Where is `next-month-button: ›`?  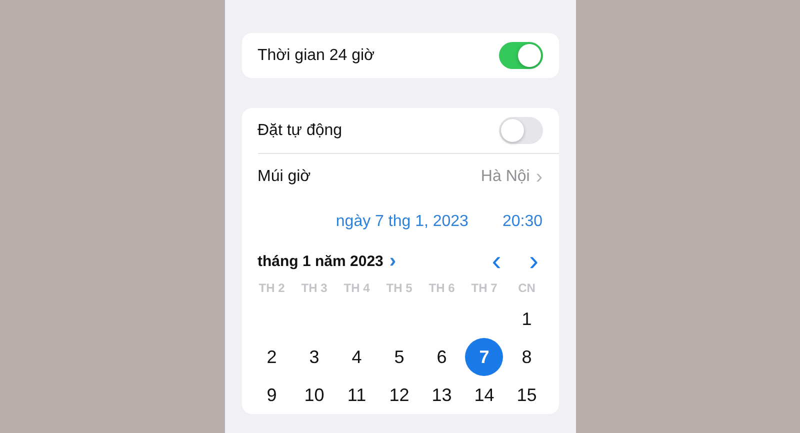 next-month-button: › is located at coordinates (533, 261).